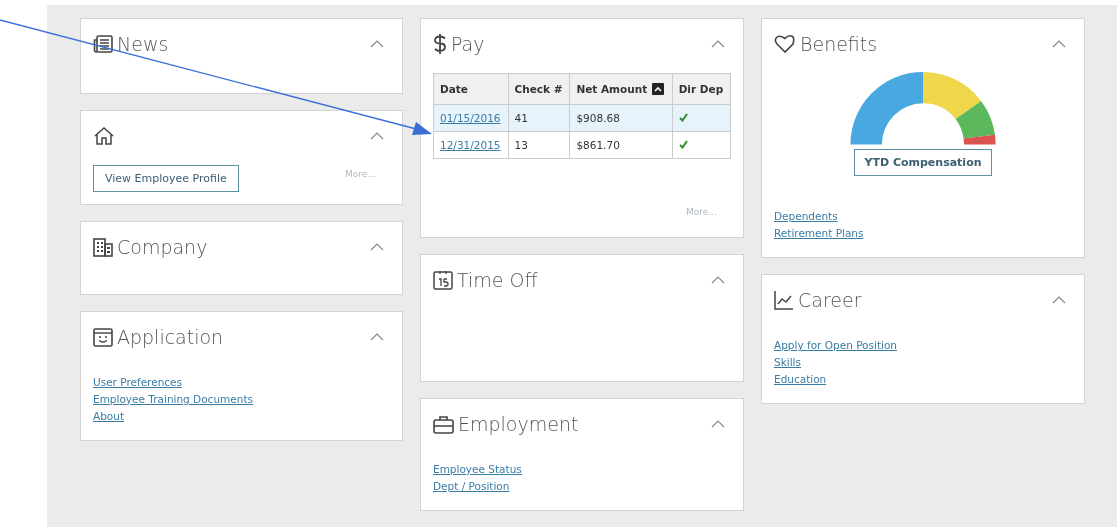 The image size is (1117, 527). Describe the element at coordinates (162, 247) in the screenshot. I see `card-title: Company` at that location.